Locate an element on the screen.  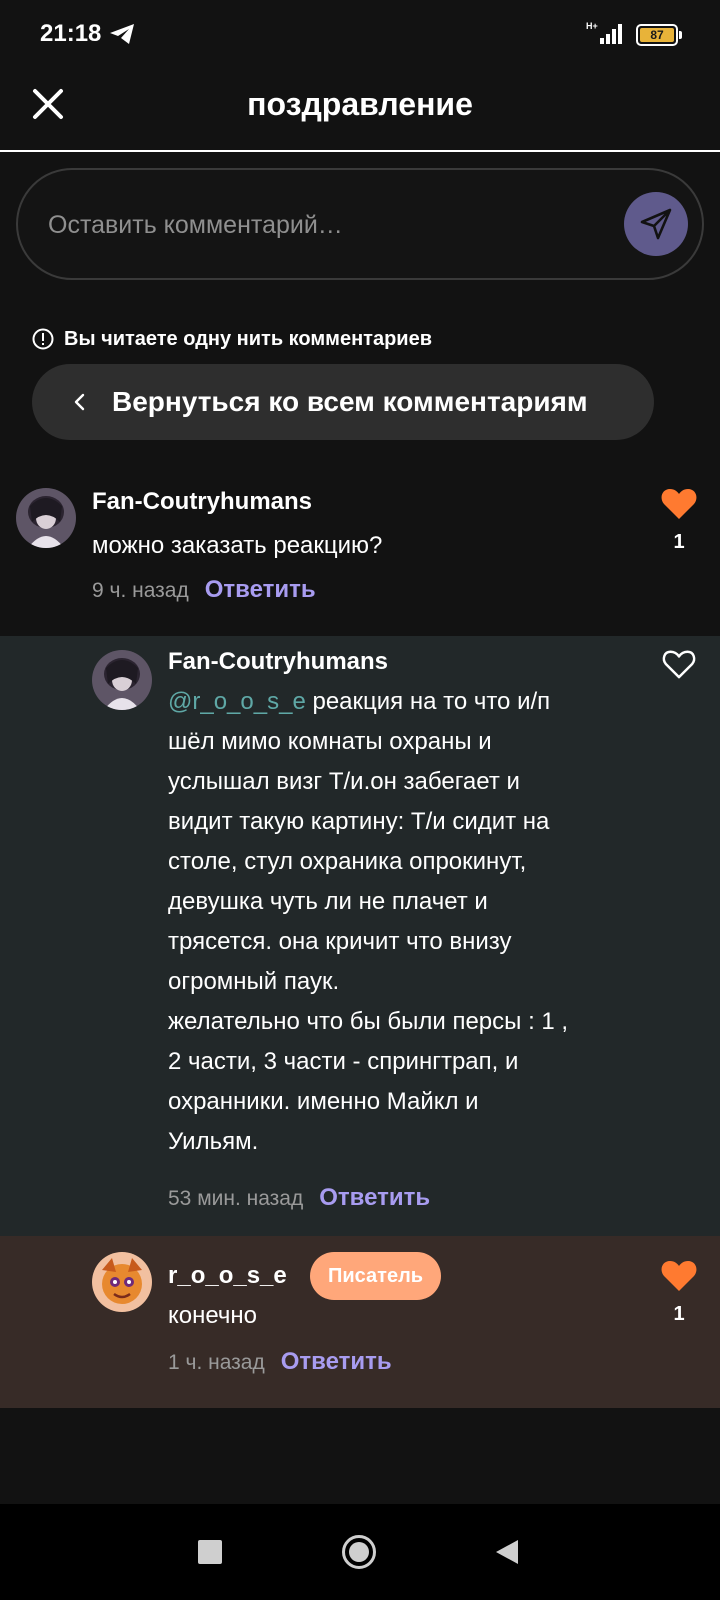
battery-icon: 87 is located at coordinates (659, 35).